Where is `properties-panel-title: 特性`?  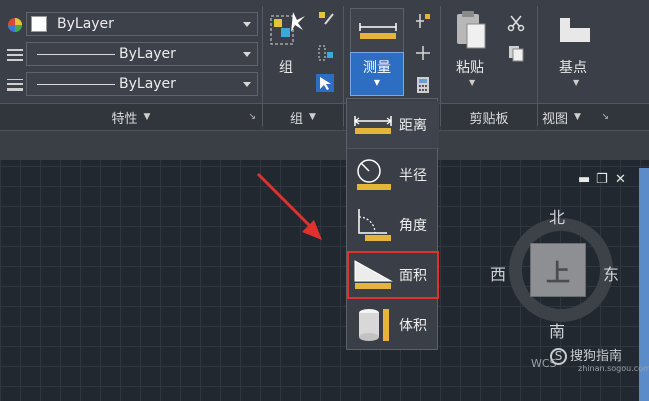
properties-panel-title: 特性 is located at coordinates (124, 119).